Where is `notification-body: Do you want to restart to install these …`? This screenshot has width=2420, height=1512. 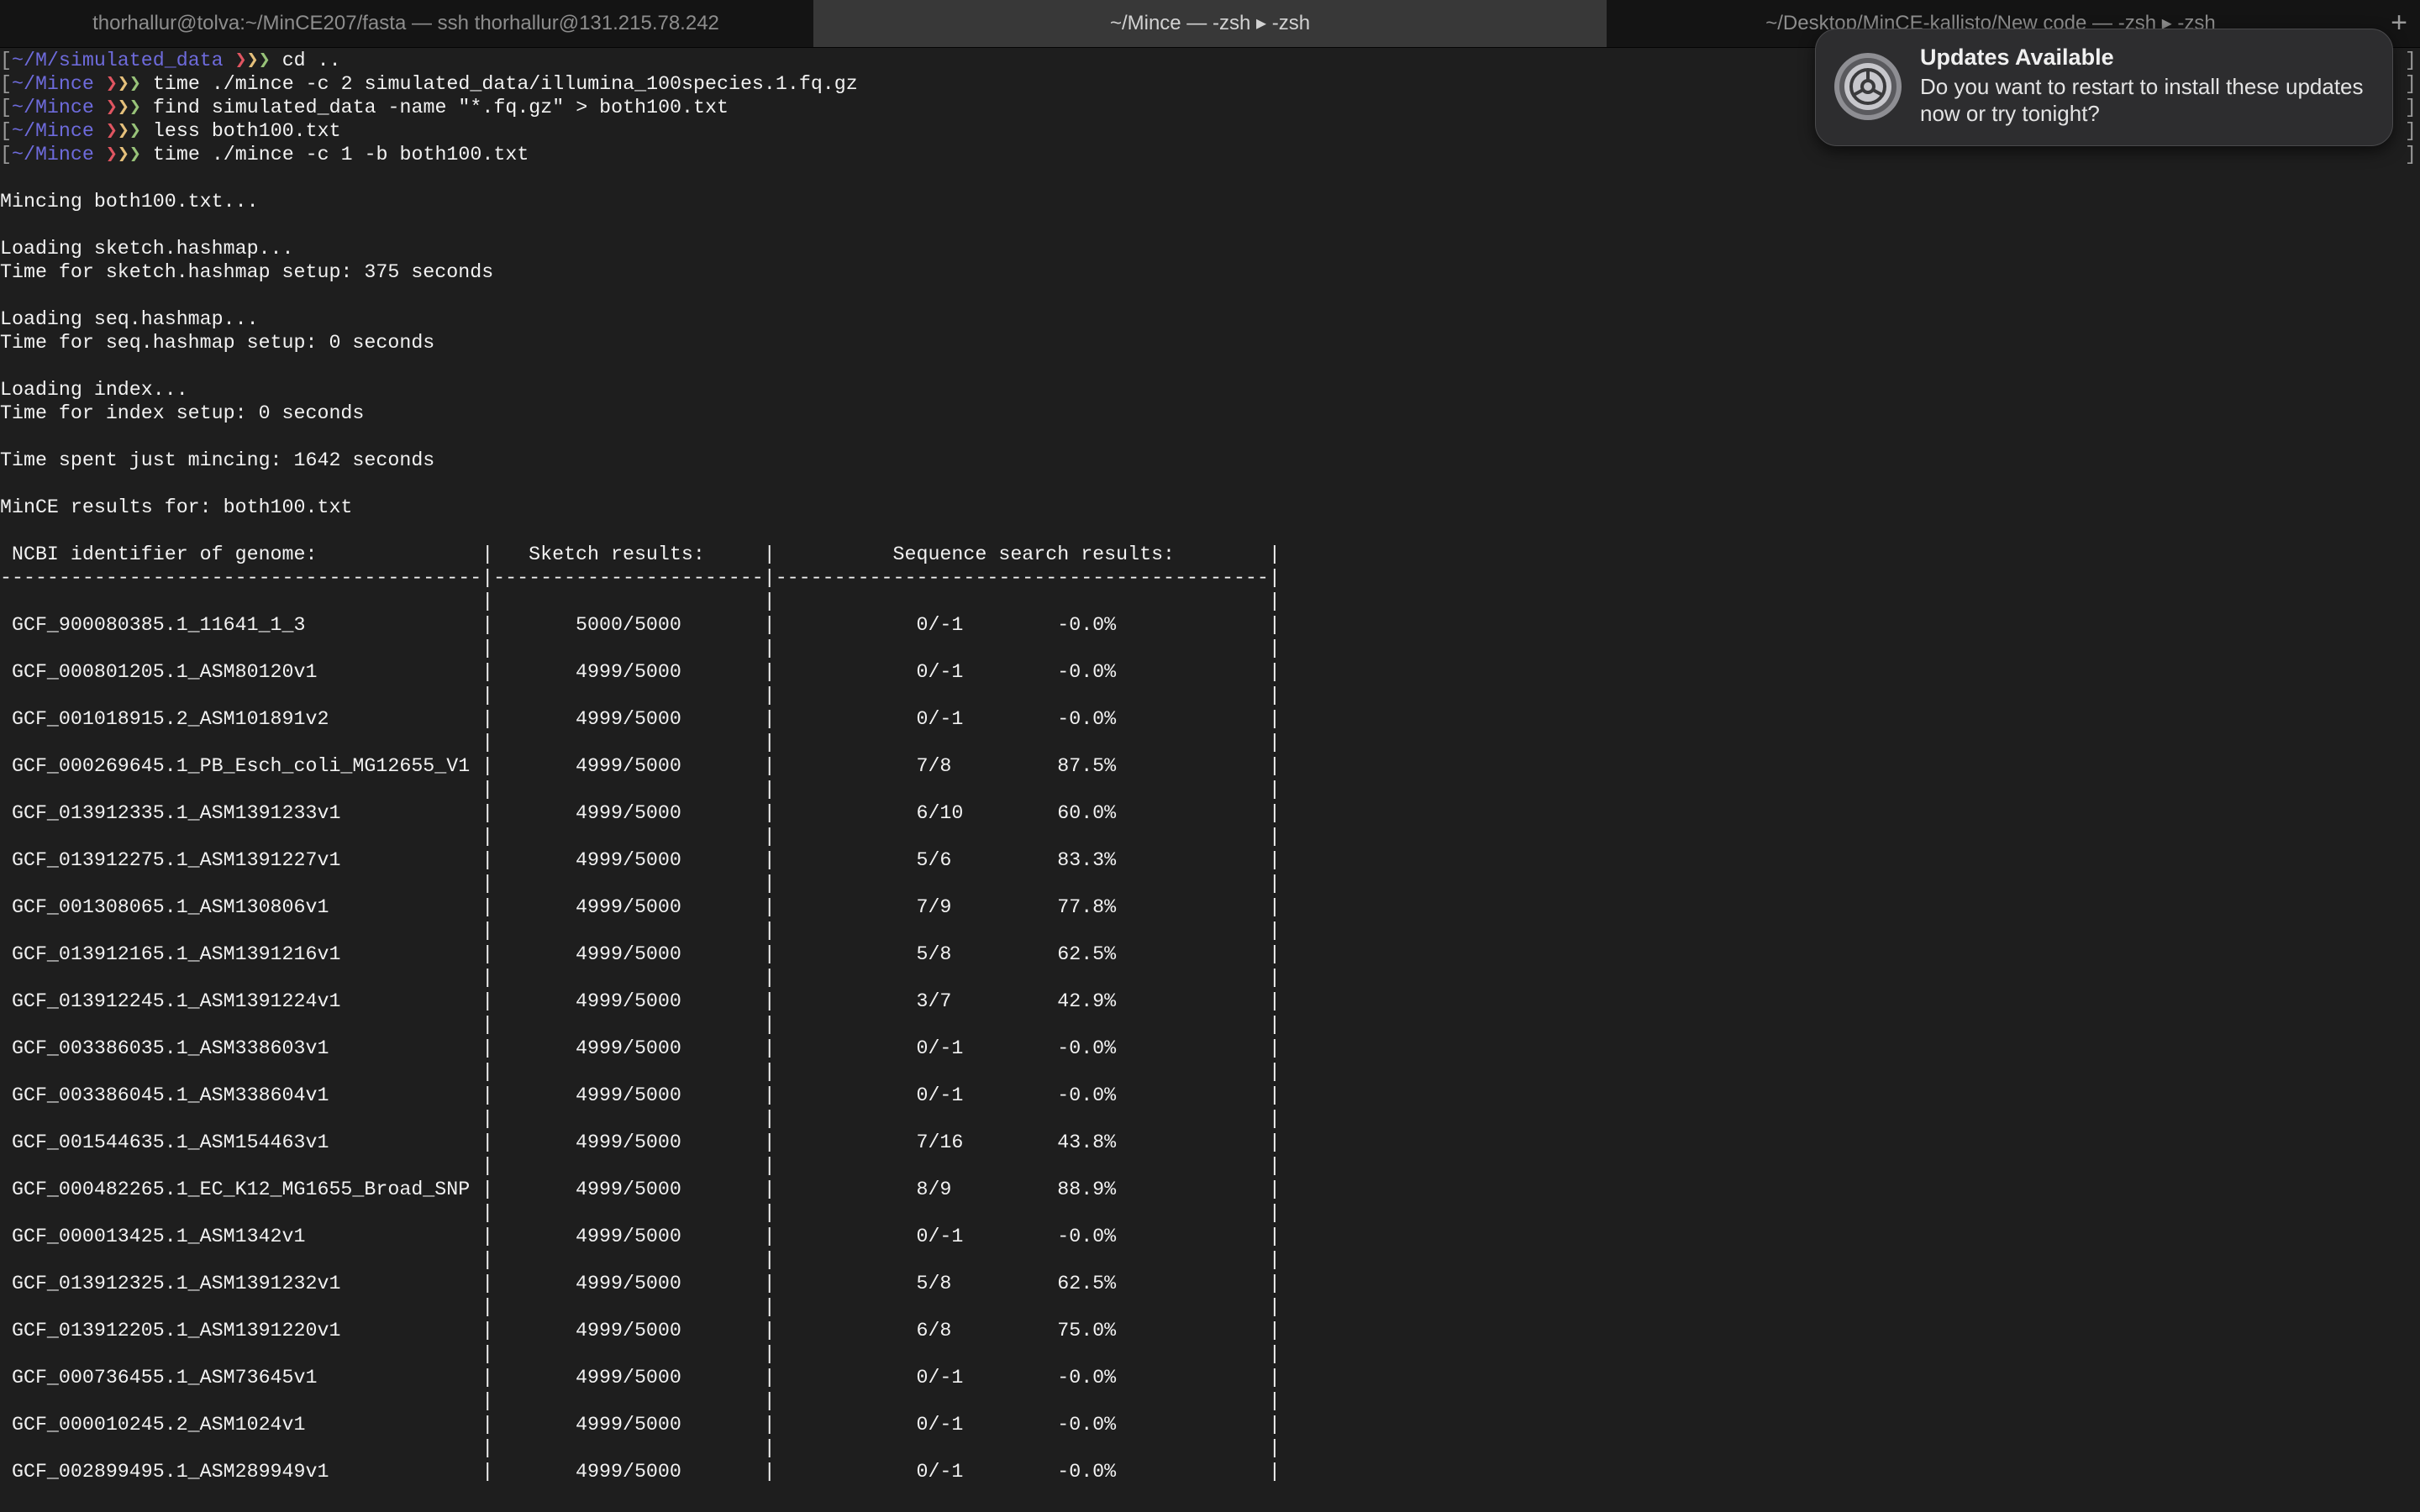 notification-body: Do you want to restart to install these … is located at coordinates (2142, 100).